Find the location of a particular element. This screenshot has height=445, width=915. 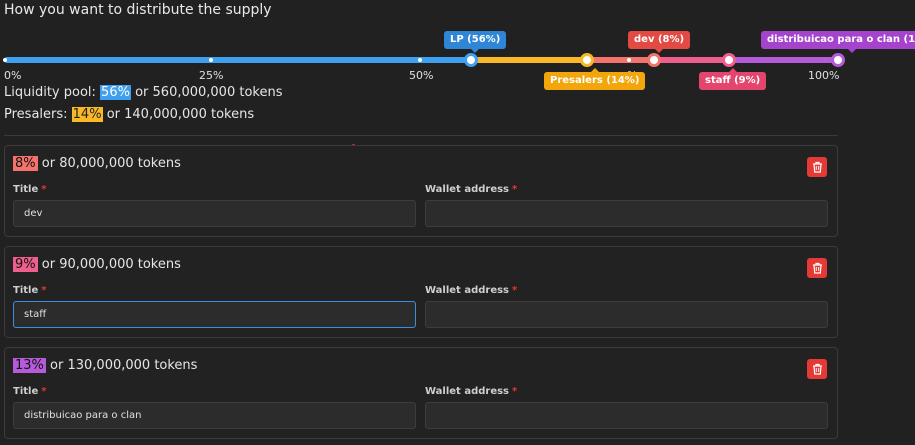

slider-segment-lp is located at coordinates (237, 60).